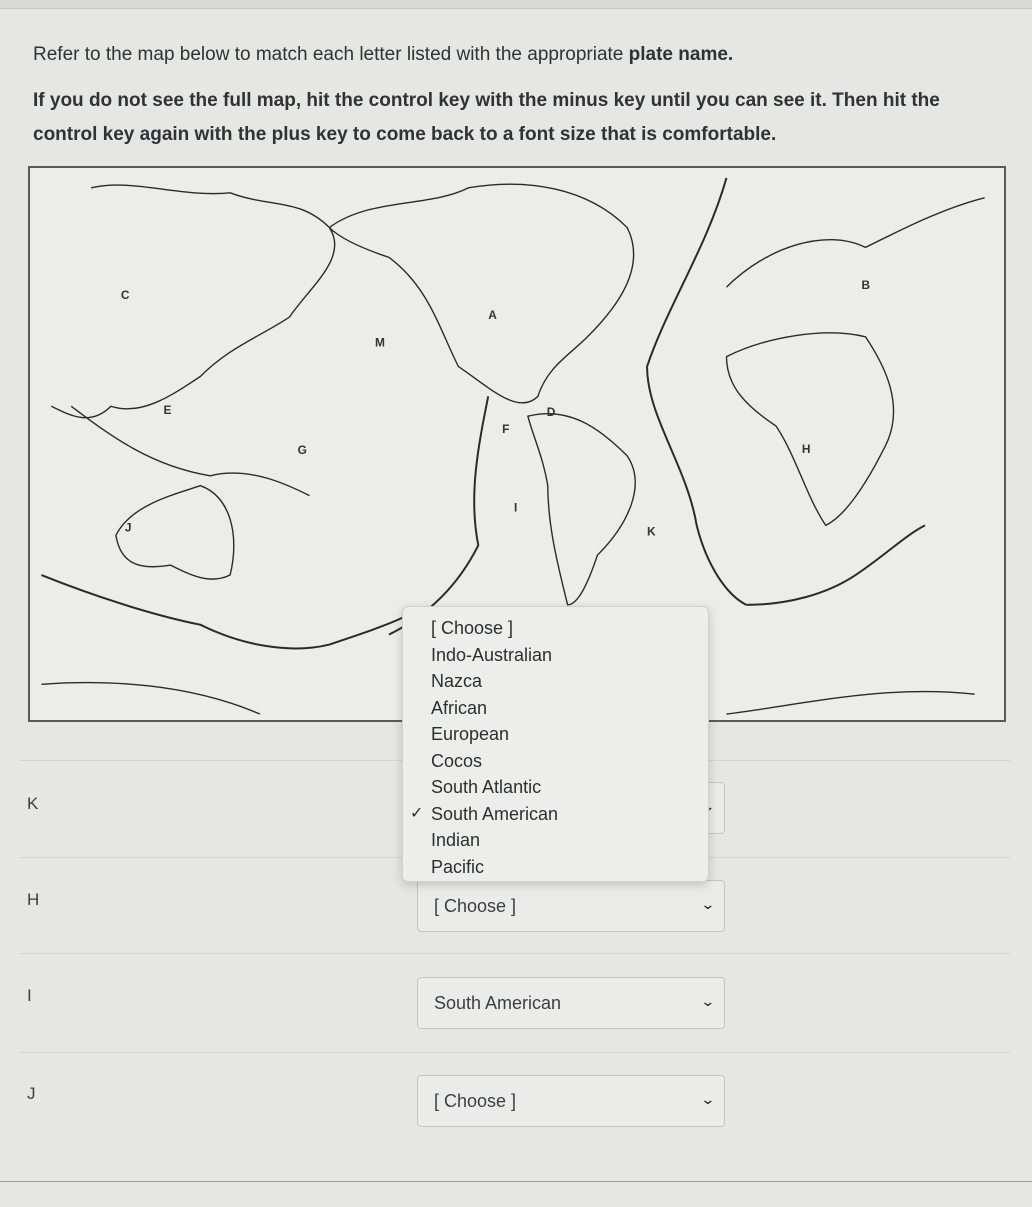  I want to click on map-label-h: H, so click(806, 449).